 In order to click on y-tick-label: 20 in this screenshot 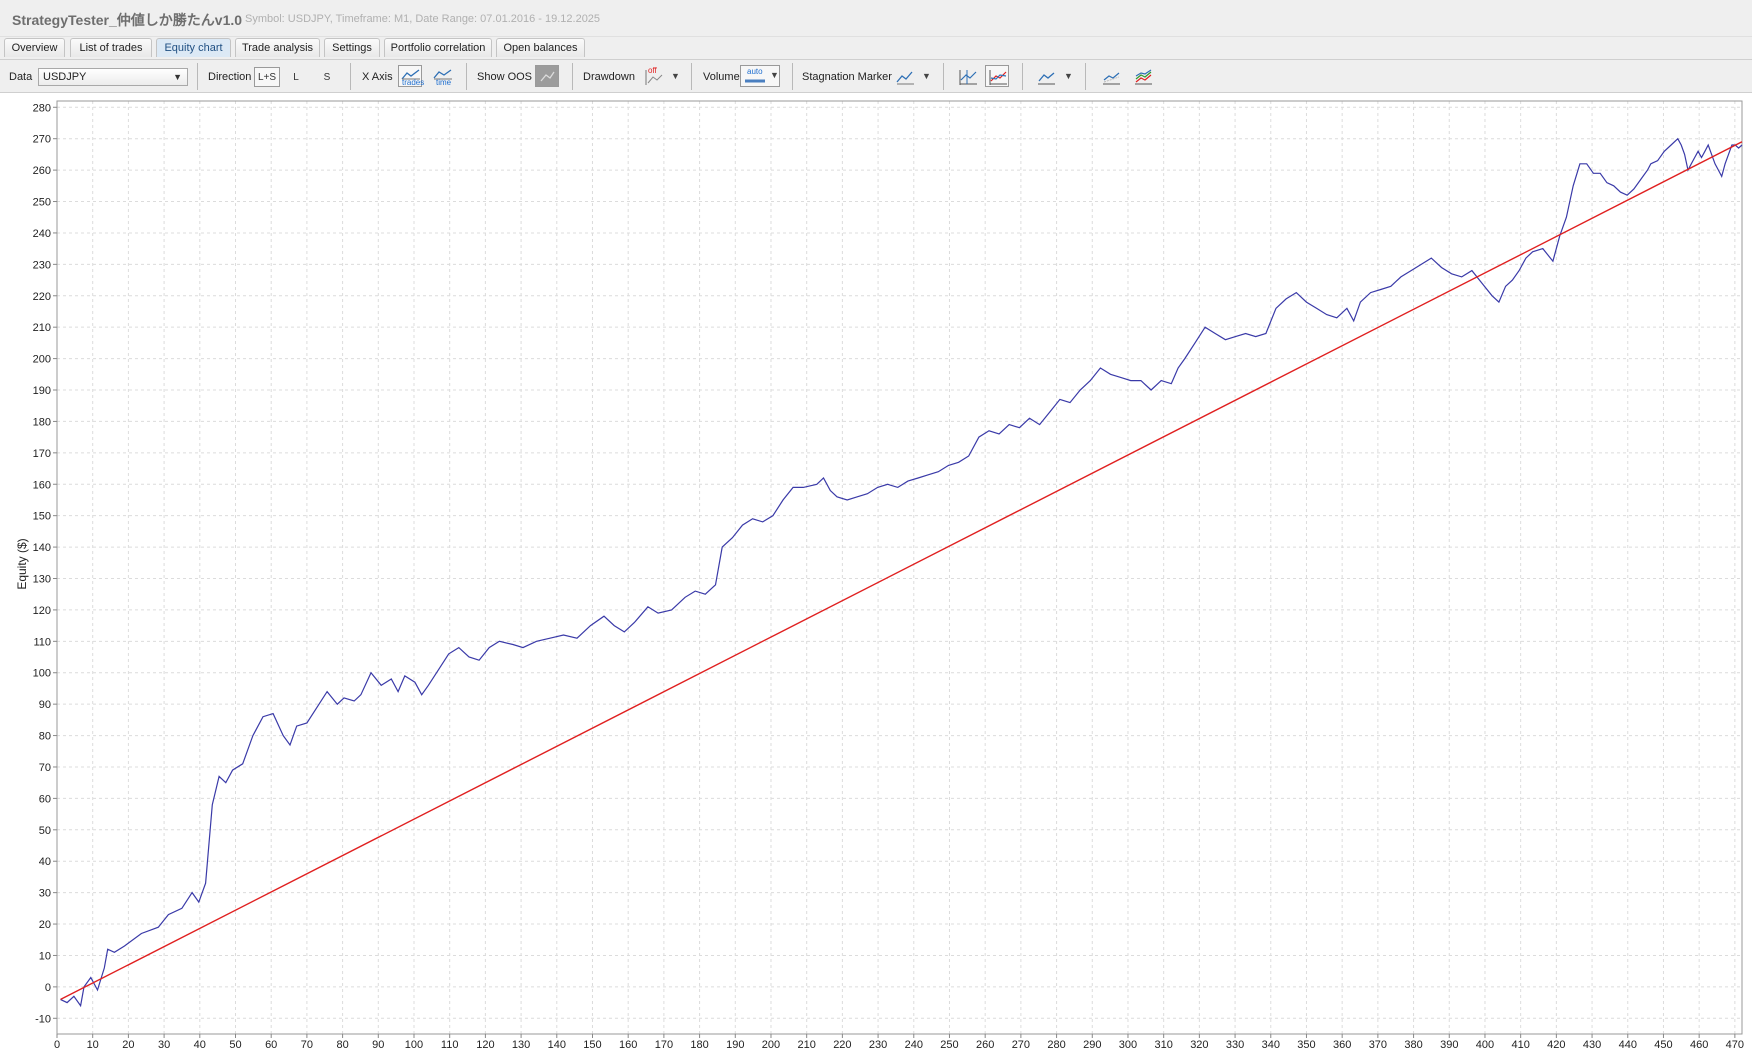, I will do `click(45, 925)`.